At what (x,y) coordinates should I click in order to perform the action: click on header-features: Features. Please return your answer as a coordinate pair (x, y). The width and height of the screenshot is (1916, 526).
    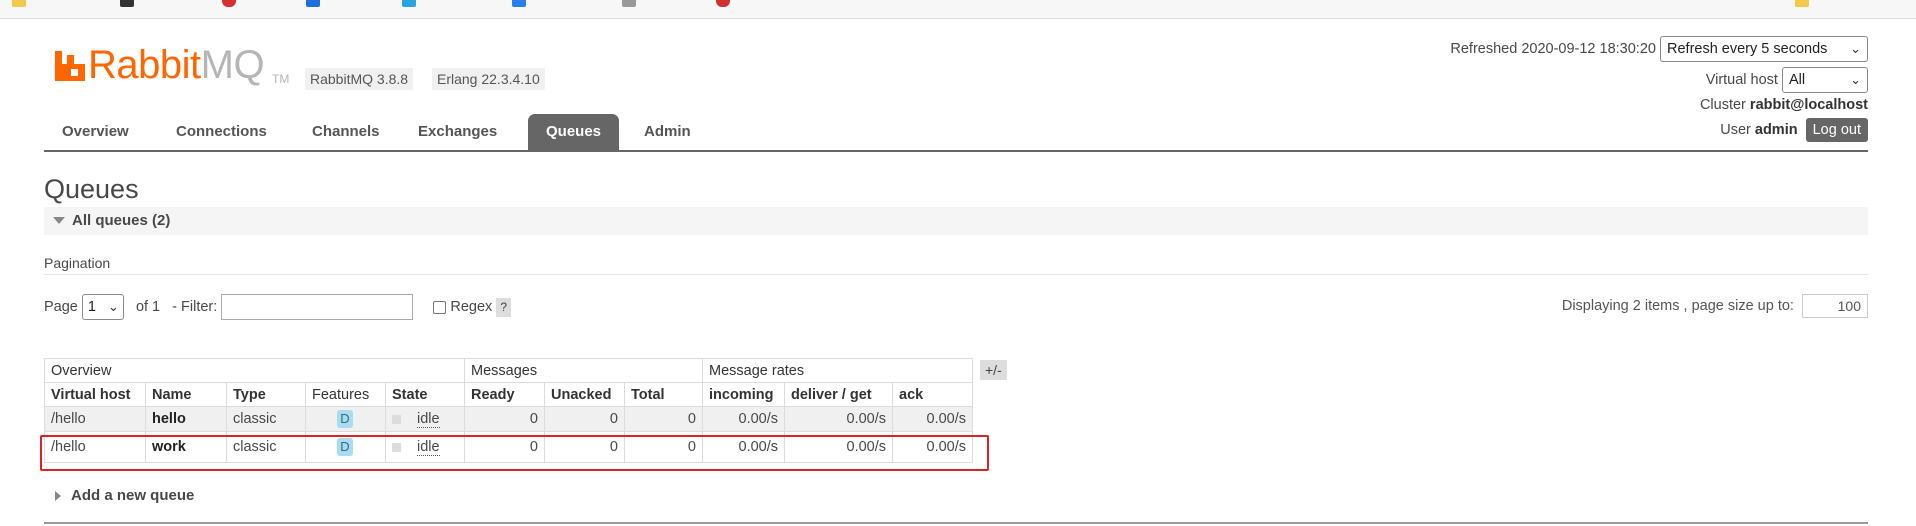
    Looking at the image, I should click on (345, 394).